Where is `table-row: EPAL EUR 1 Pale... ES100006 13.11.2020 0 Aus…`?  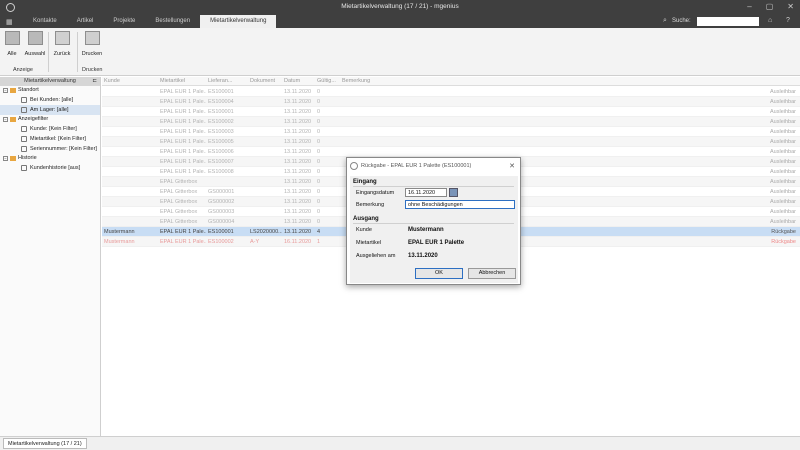
table-row: EPAL EUR 1 Pale... ES100006 13.11.2020 0 Aus… is located at coordinates (451, 152).